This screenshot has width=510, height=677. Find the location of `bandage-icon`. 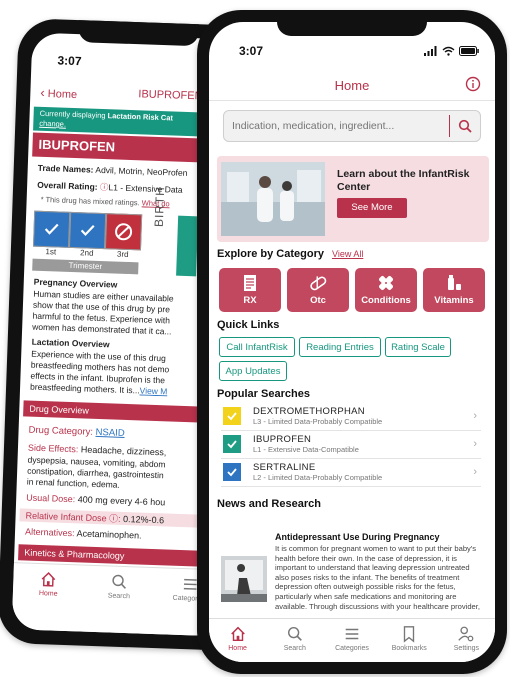

bandage-icon is located at coordinates (386, 283).